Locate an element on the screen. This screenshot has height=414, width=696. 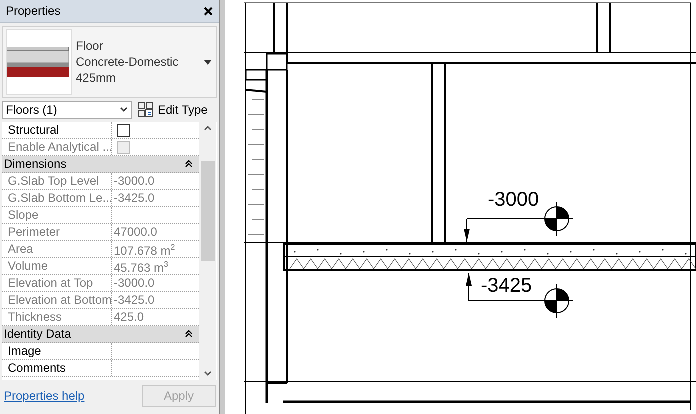
level-label: -3425 is located at coordinates (506, 286).